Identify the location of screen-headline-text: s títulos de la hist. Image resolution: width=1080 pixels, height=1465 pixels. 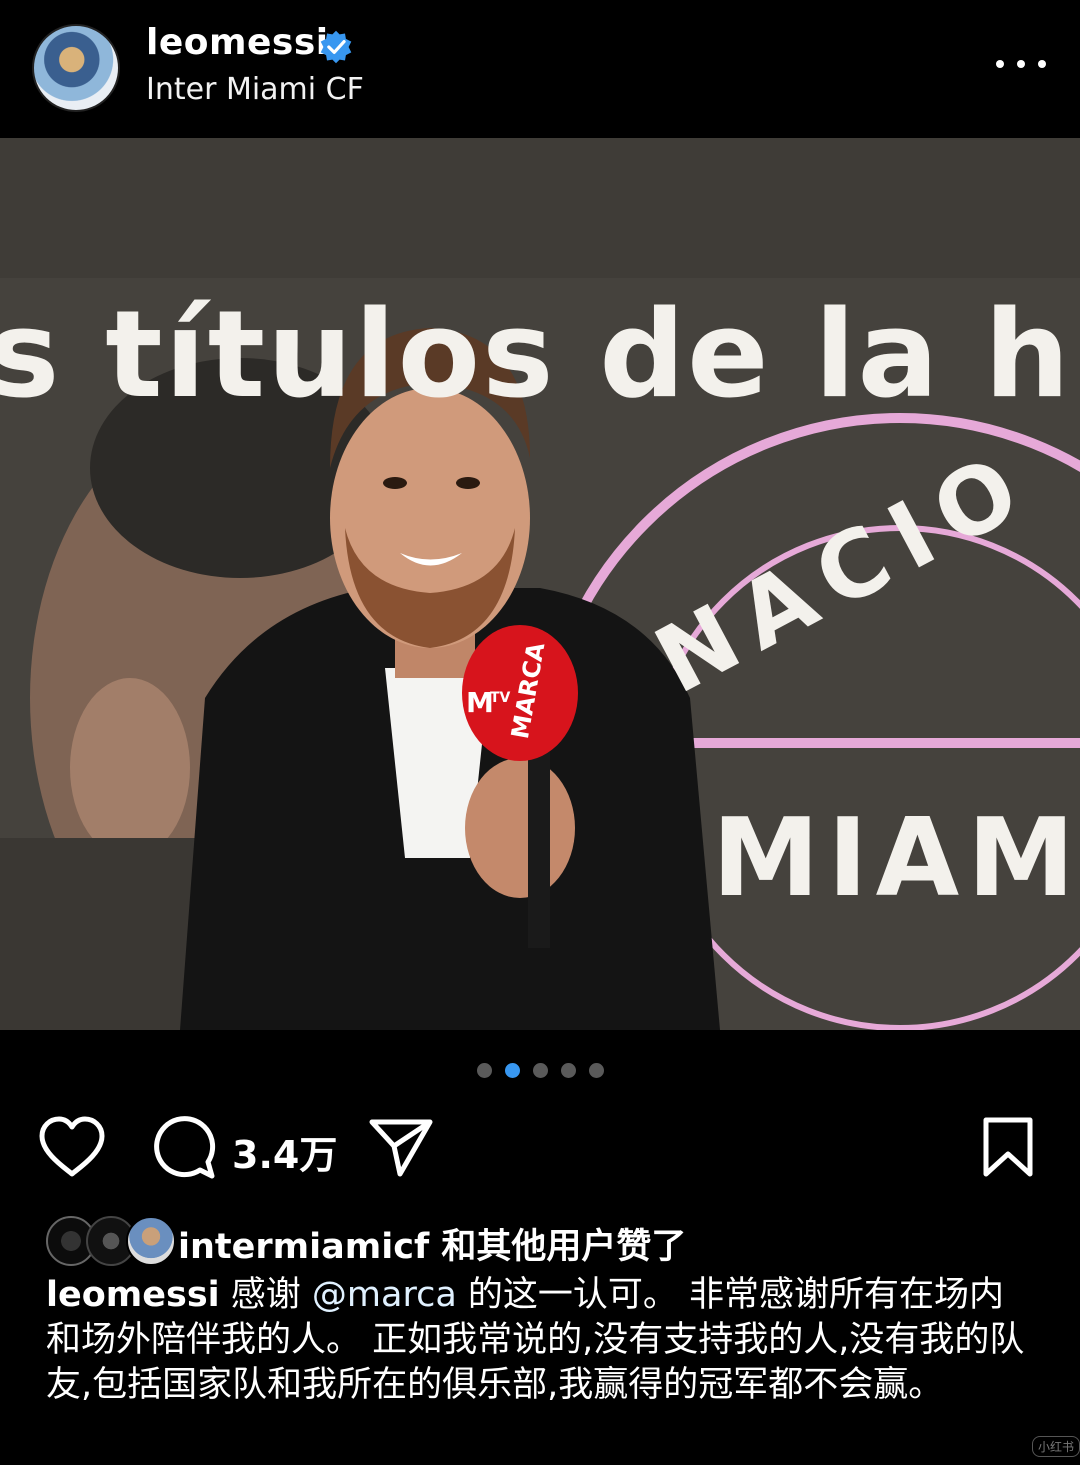
(540, 355).